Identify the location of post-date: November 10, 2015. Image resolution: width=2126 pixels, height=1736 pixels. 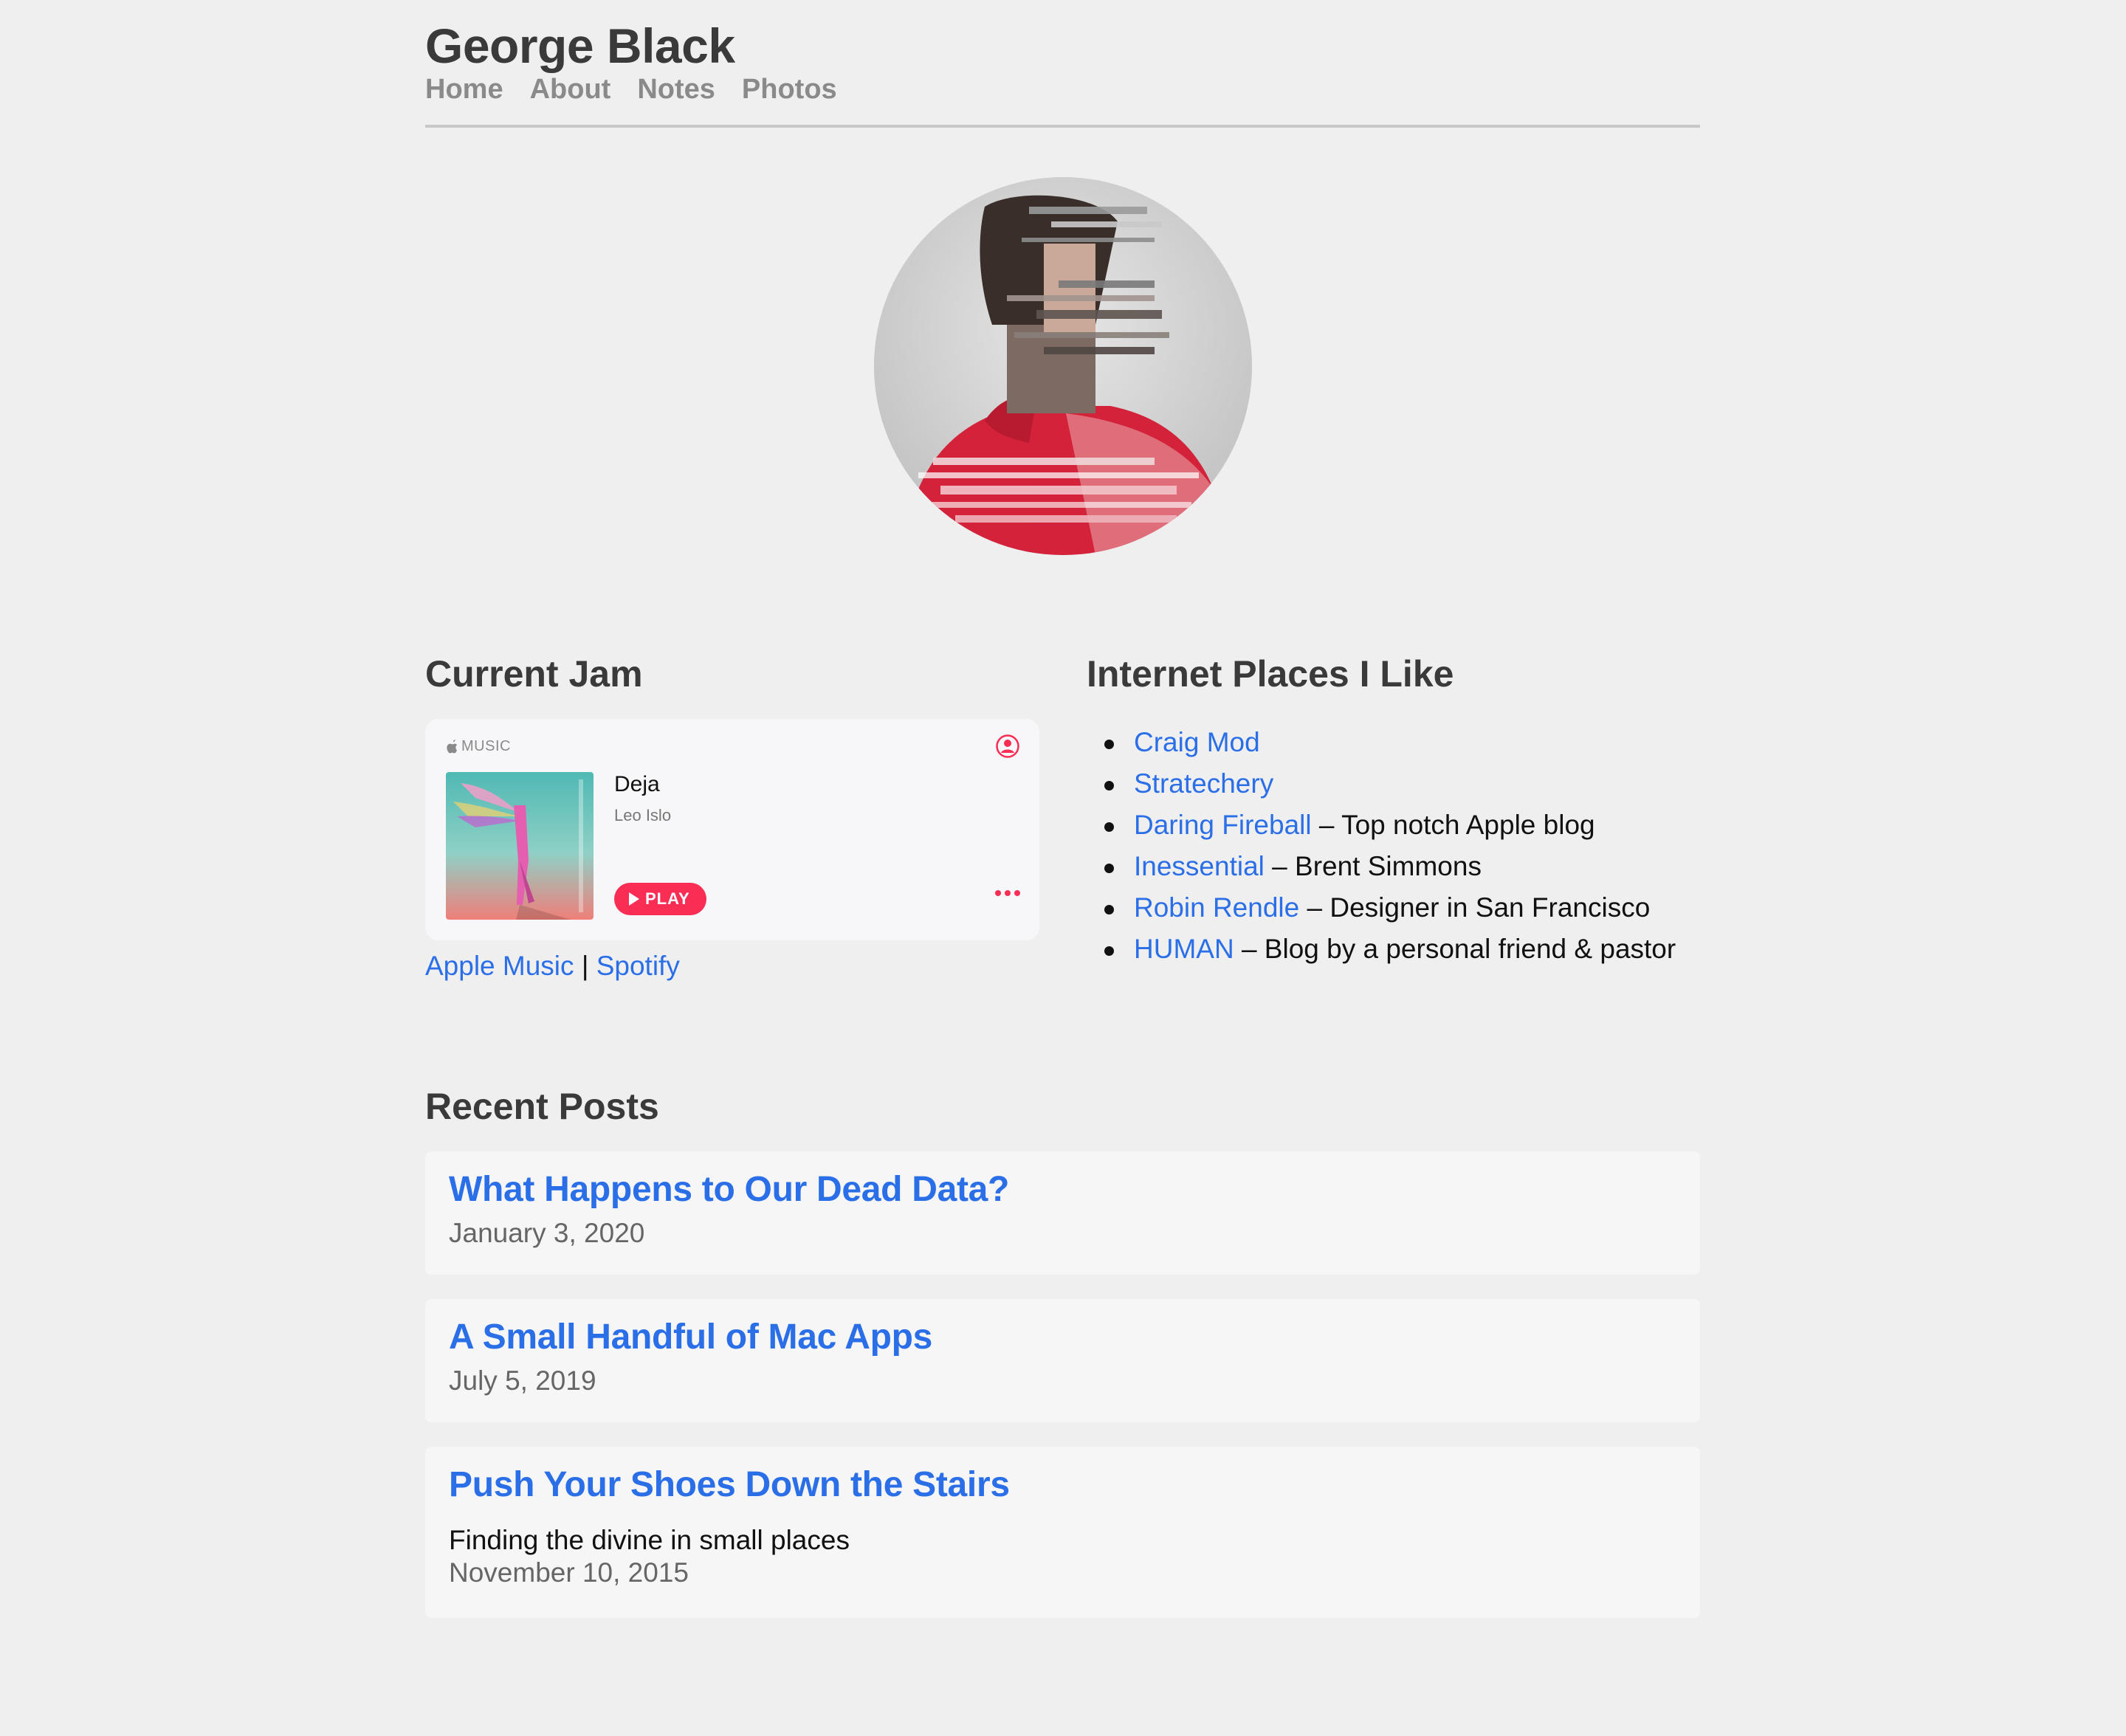
(569, 1572).